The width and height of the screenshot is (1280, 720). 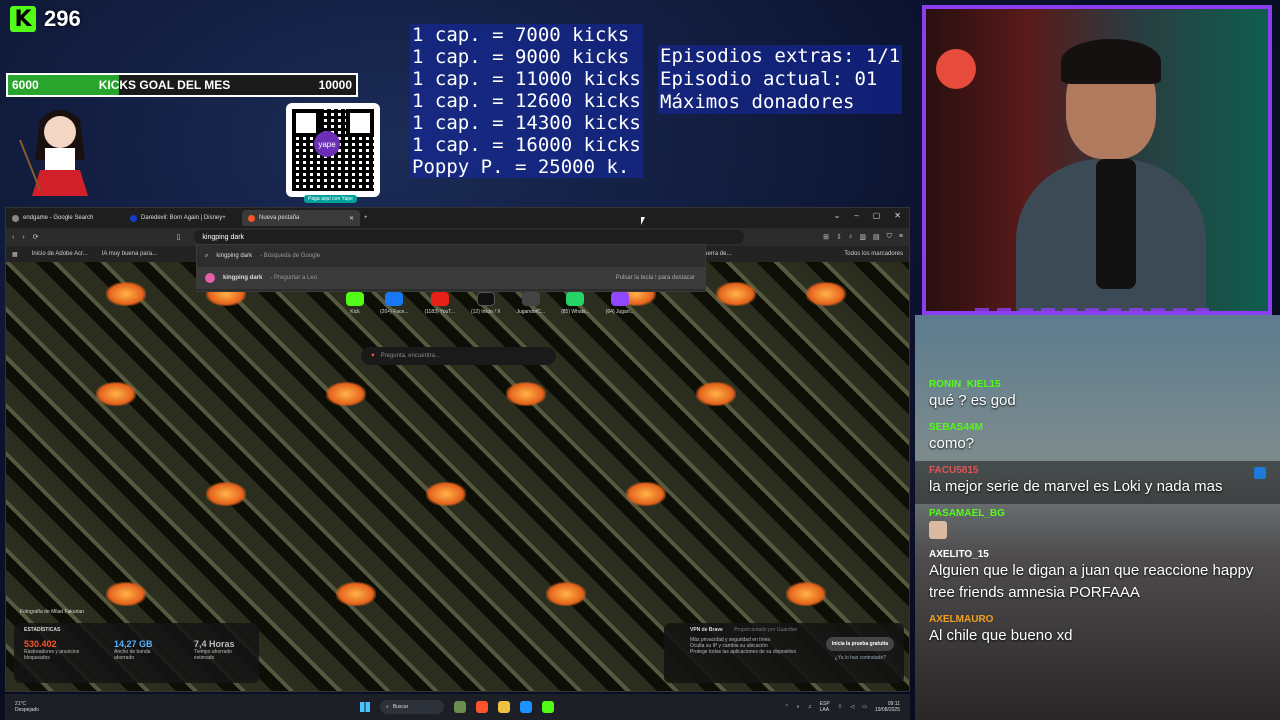 What do you see at coordinates (460, 707) in the screenshot?
I see `widget-app-icon` at bounding box center [460, 707].